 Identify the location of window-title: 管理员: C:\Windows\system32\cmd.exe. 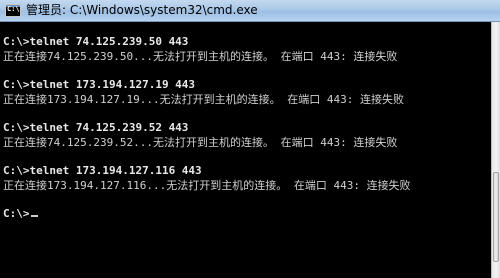
(142, 10).